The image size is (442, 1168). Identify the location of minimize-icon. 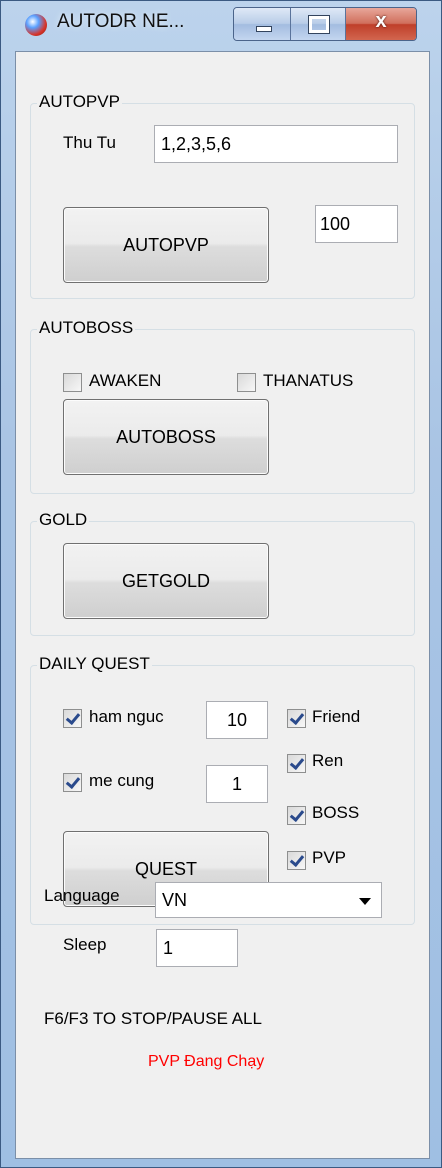
(264, 29).